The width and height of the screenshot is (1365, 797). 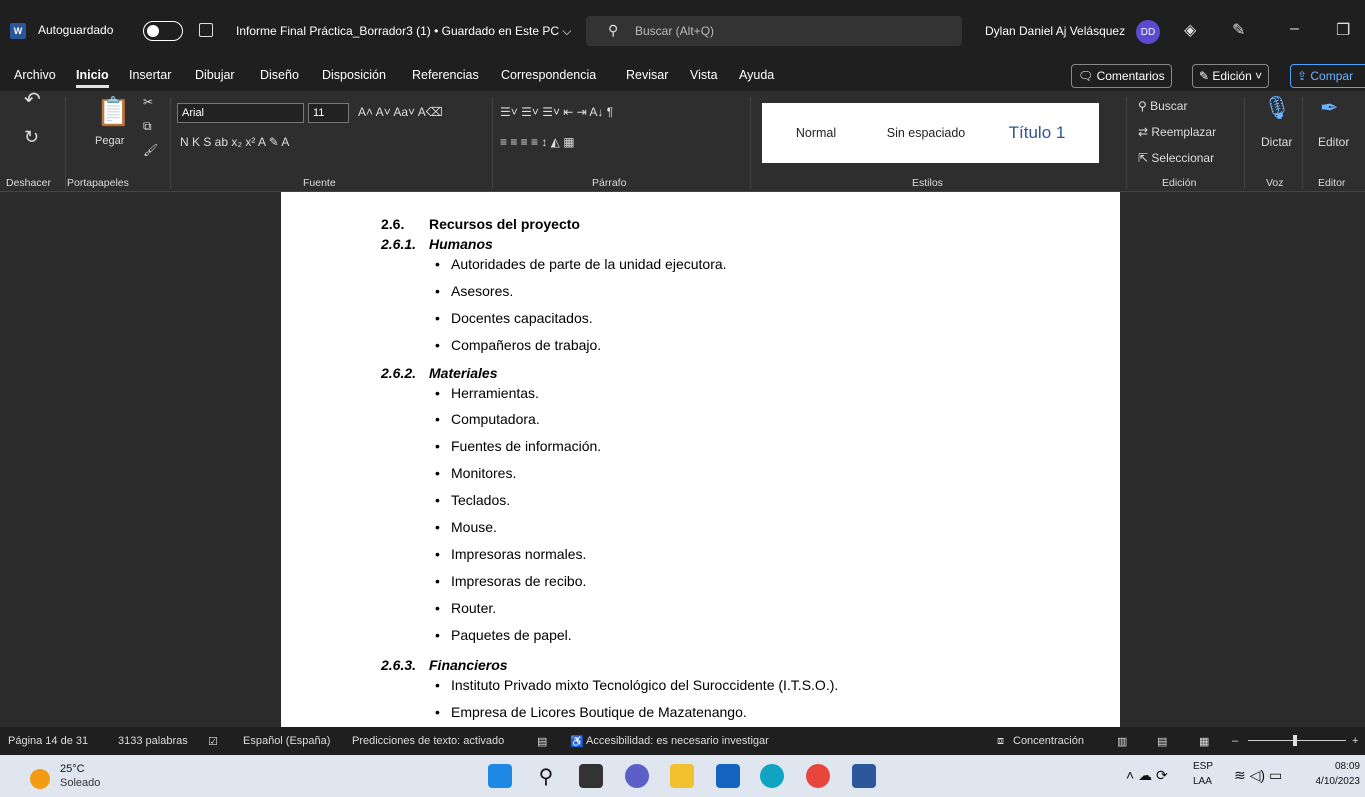 I want to click on subsection-number: 2.6.1., so click(x=399, y=244).